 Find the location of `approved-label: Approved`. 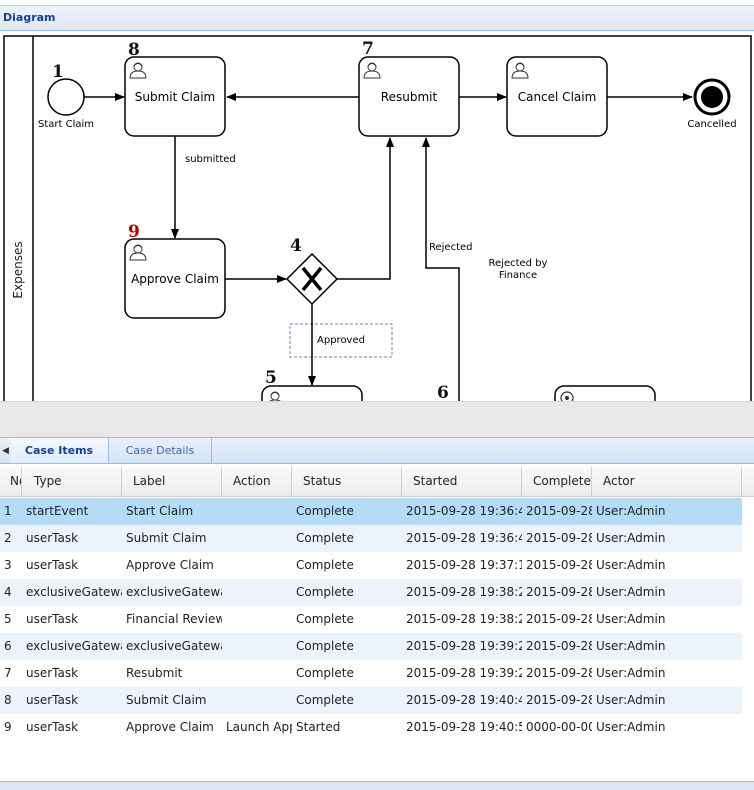

approved-label: Approved is located at coordinates (341, 340).